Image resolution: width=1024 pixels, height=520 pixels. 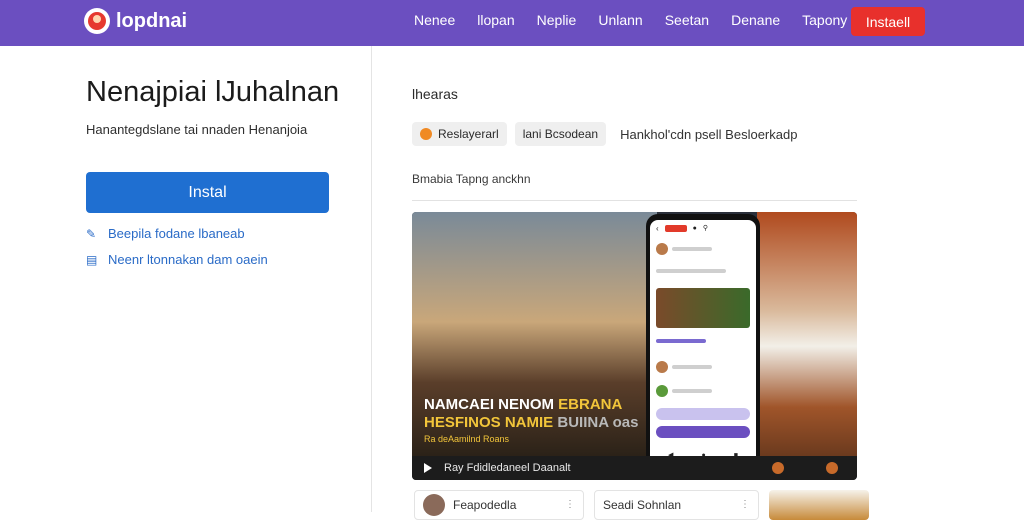 What do you see at coordinates (471, 179) in the screenshot?
I see `media-caption: Bmabia Tapng anckhn` at bounding box center [471, 179].